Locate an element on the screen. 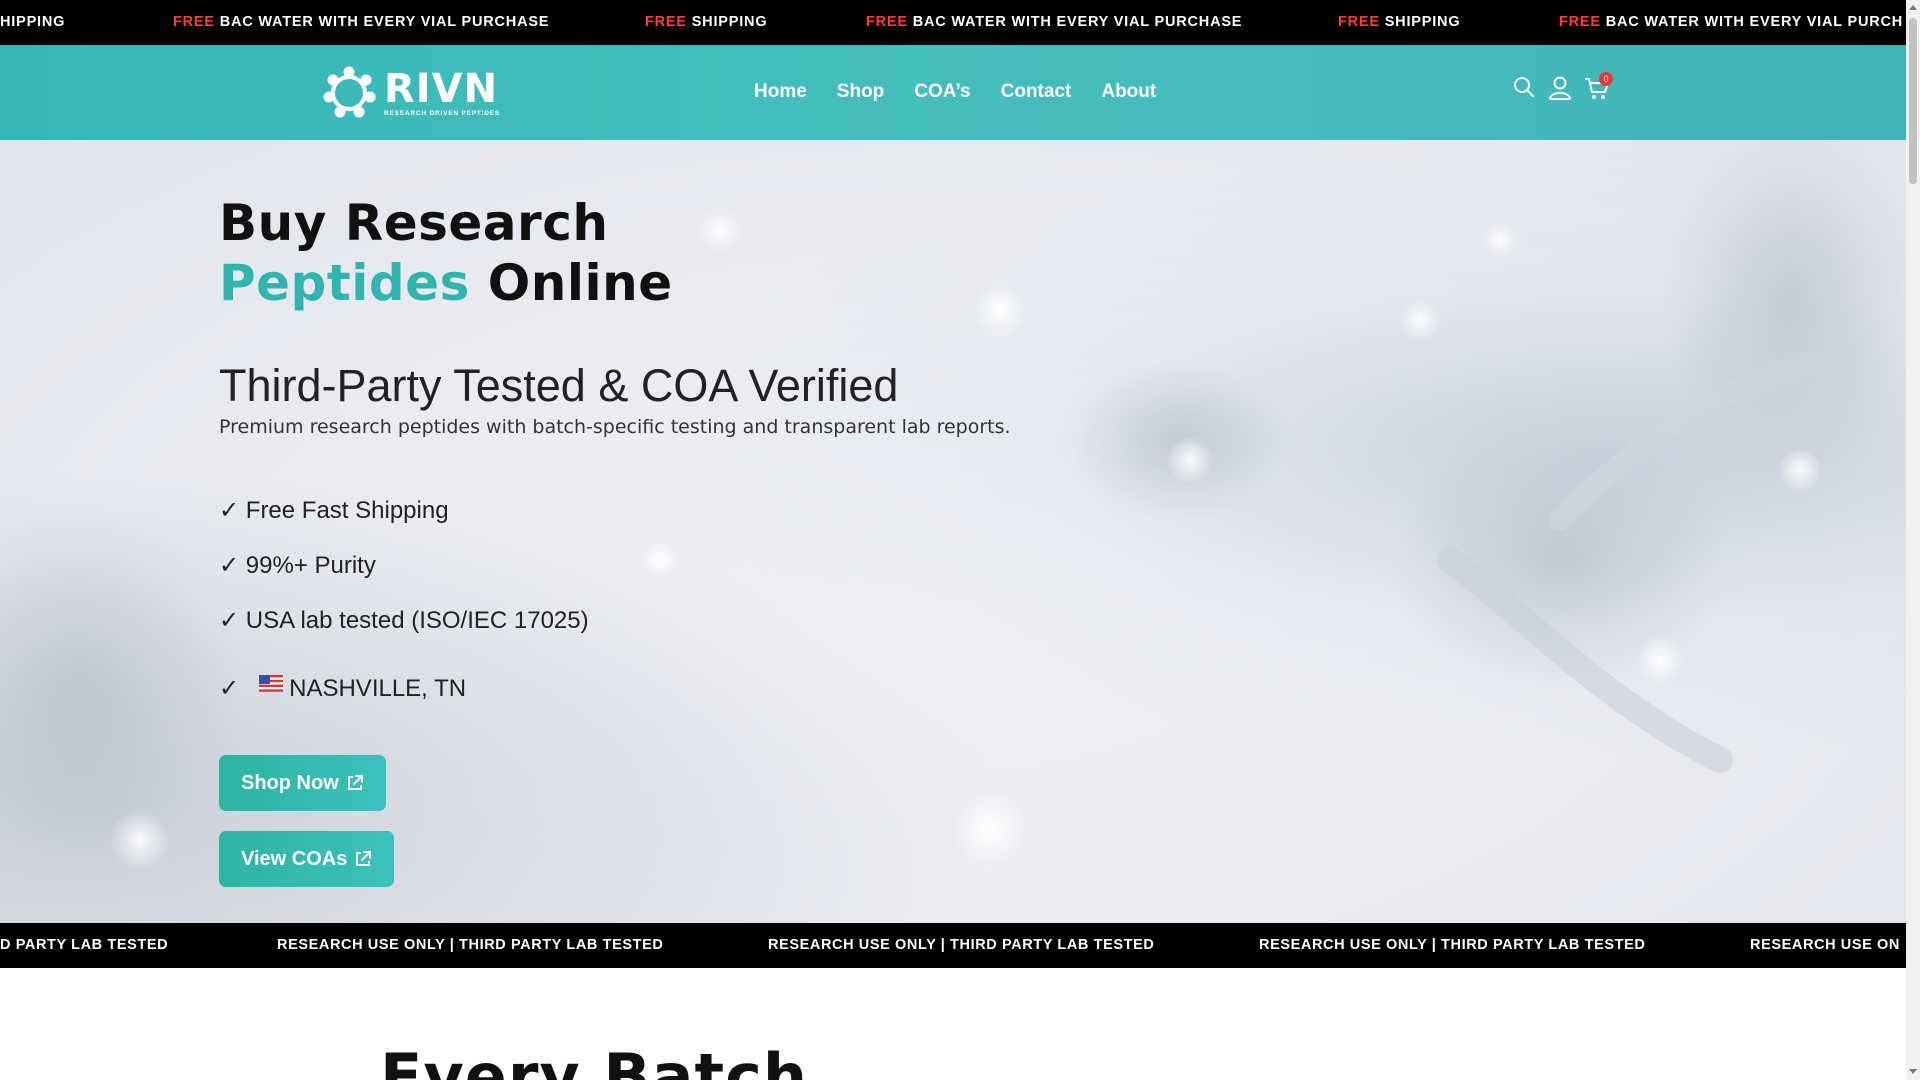 The image size is (1920, 1080). feature-lab-tested: ✓ USA lab tested (ISO/IEC 17025) is located at coordinates (404, 620).